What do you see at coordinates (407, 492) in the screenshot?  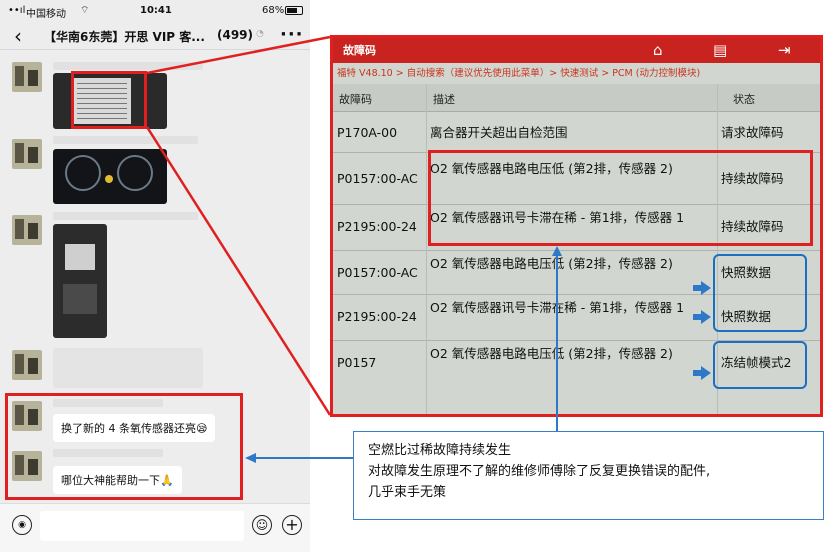 I see `callout-line: 几乎束手无策` at bounding box center [407, 492].